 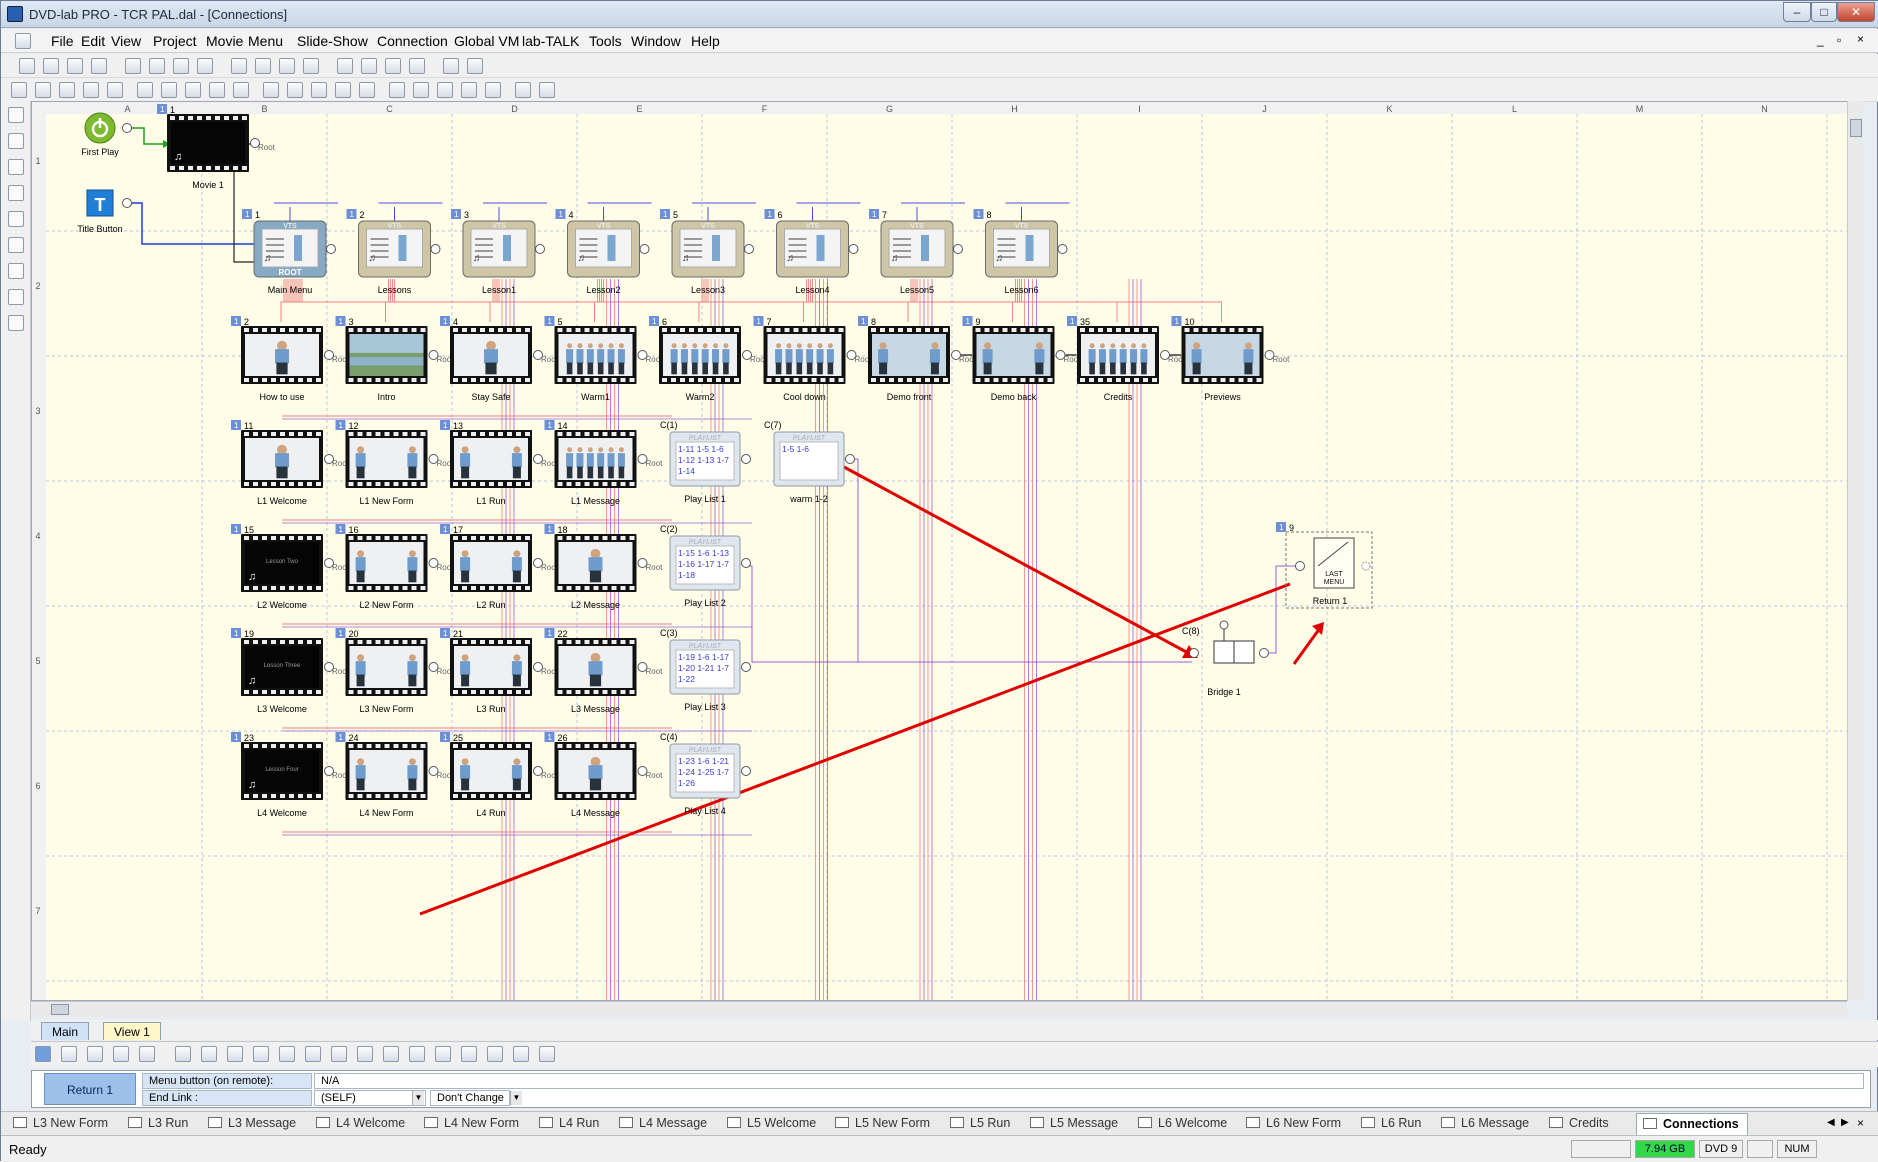 I want to click on sub-icon, so click(x=493, y=90).